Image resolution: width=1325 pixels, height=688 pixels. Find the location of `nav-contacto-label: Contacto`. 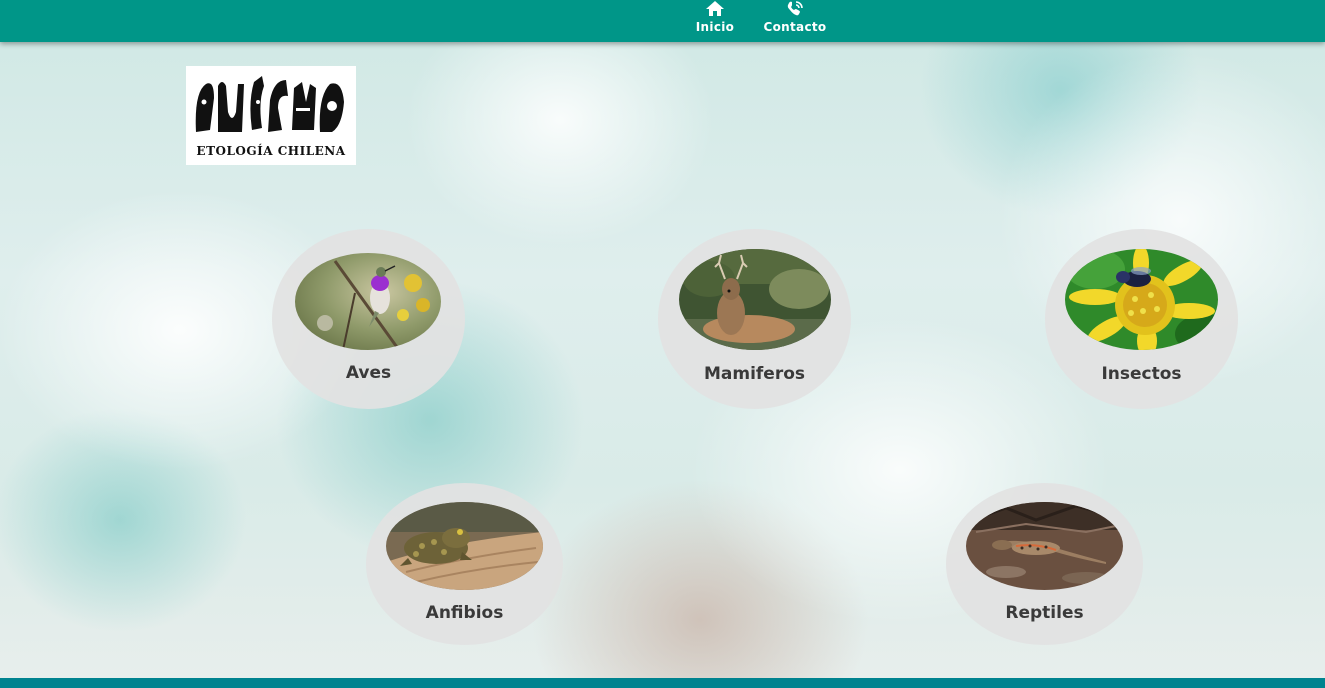

nav-contacto-label: Contacto is located at coordinates (795, 27).